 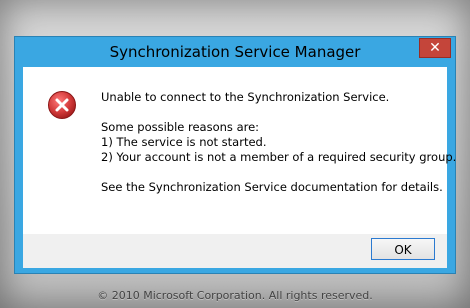 I want to click on close-button: ✕, so click(x=435, y=48).